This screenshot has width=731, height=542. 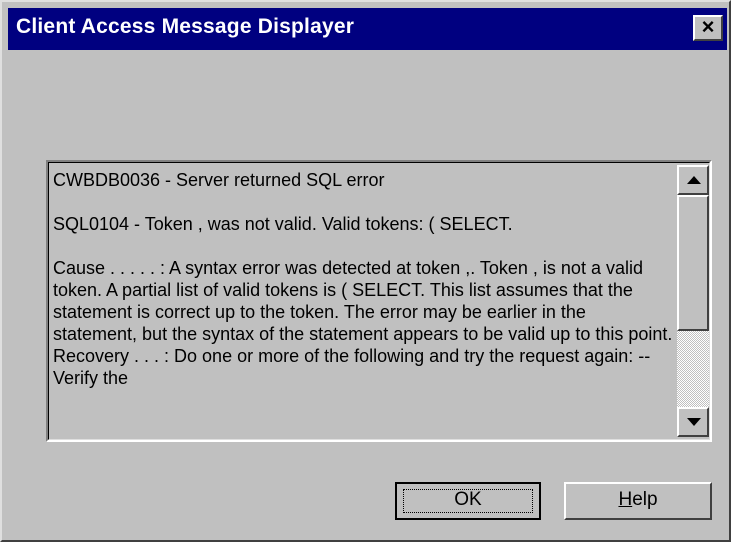 I want to click on scroll-down-button, so click(x=693, y=422).